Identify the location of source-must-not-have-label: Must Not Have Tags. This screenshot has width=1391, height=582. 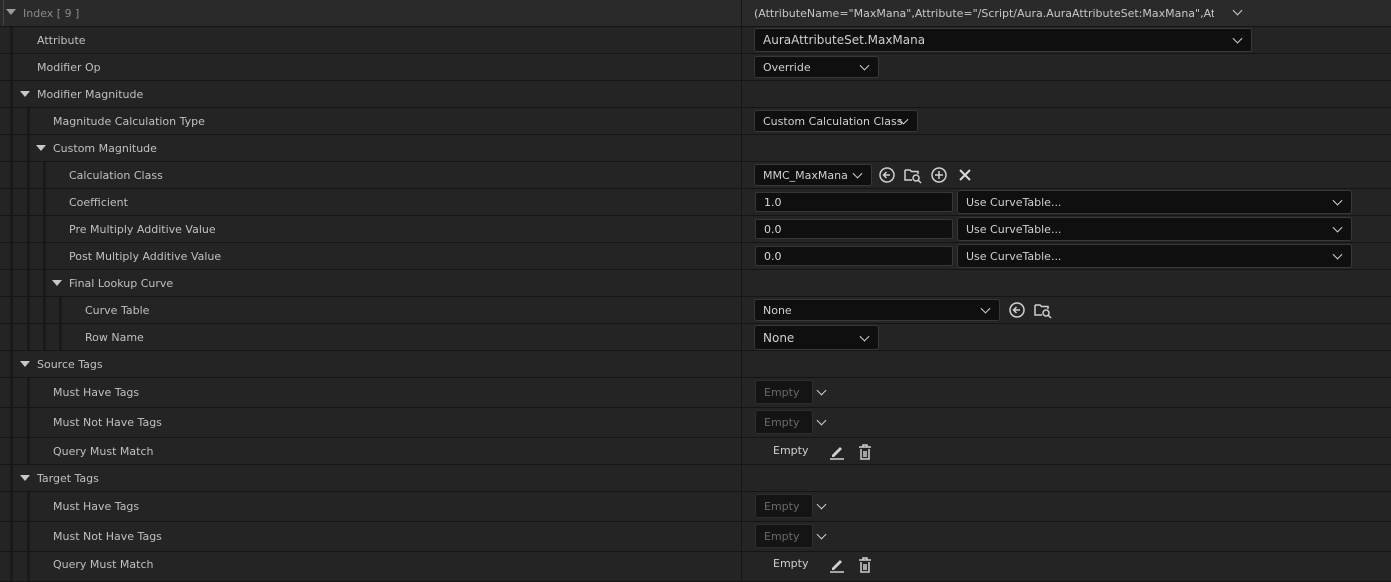
(107, 422).